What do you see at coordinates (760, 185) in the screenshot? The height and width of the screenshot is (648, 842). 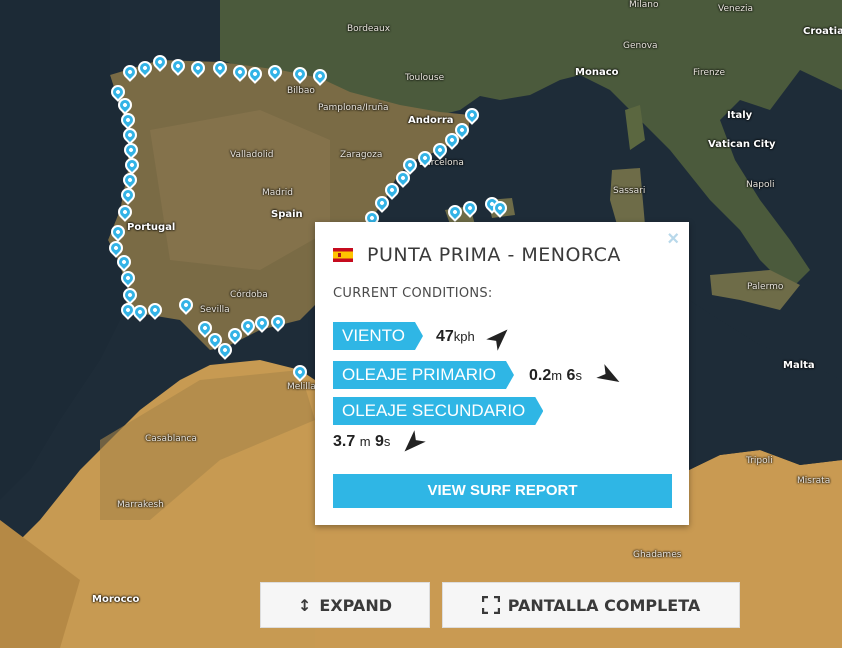 I see `place-label: Napoli` at bounding box center [760, 185].